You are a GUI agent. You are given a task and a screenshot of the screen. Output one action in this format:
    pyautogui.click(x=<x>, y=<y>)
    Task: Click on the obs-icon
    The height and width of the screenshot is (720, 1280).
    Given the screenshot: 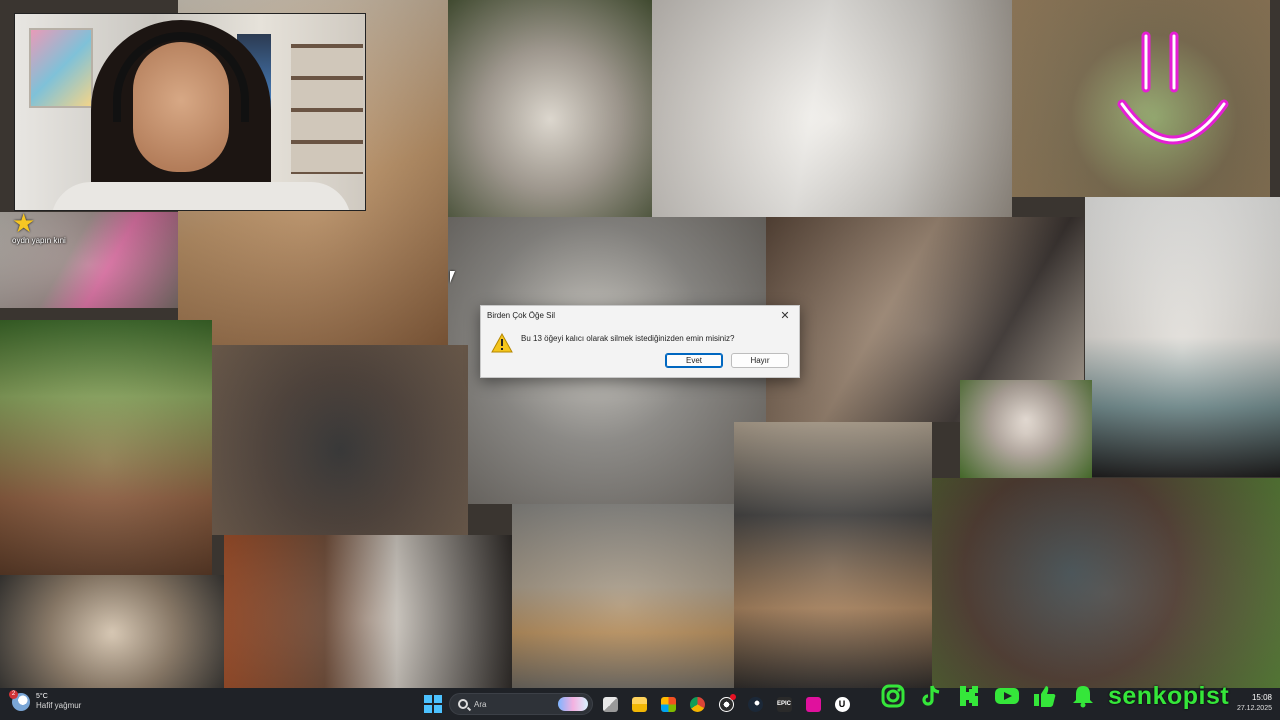 What is the action you would take?
    pyautogui.click(x=726, y=704)
    